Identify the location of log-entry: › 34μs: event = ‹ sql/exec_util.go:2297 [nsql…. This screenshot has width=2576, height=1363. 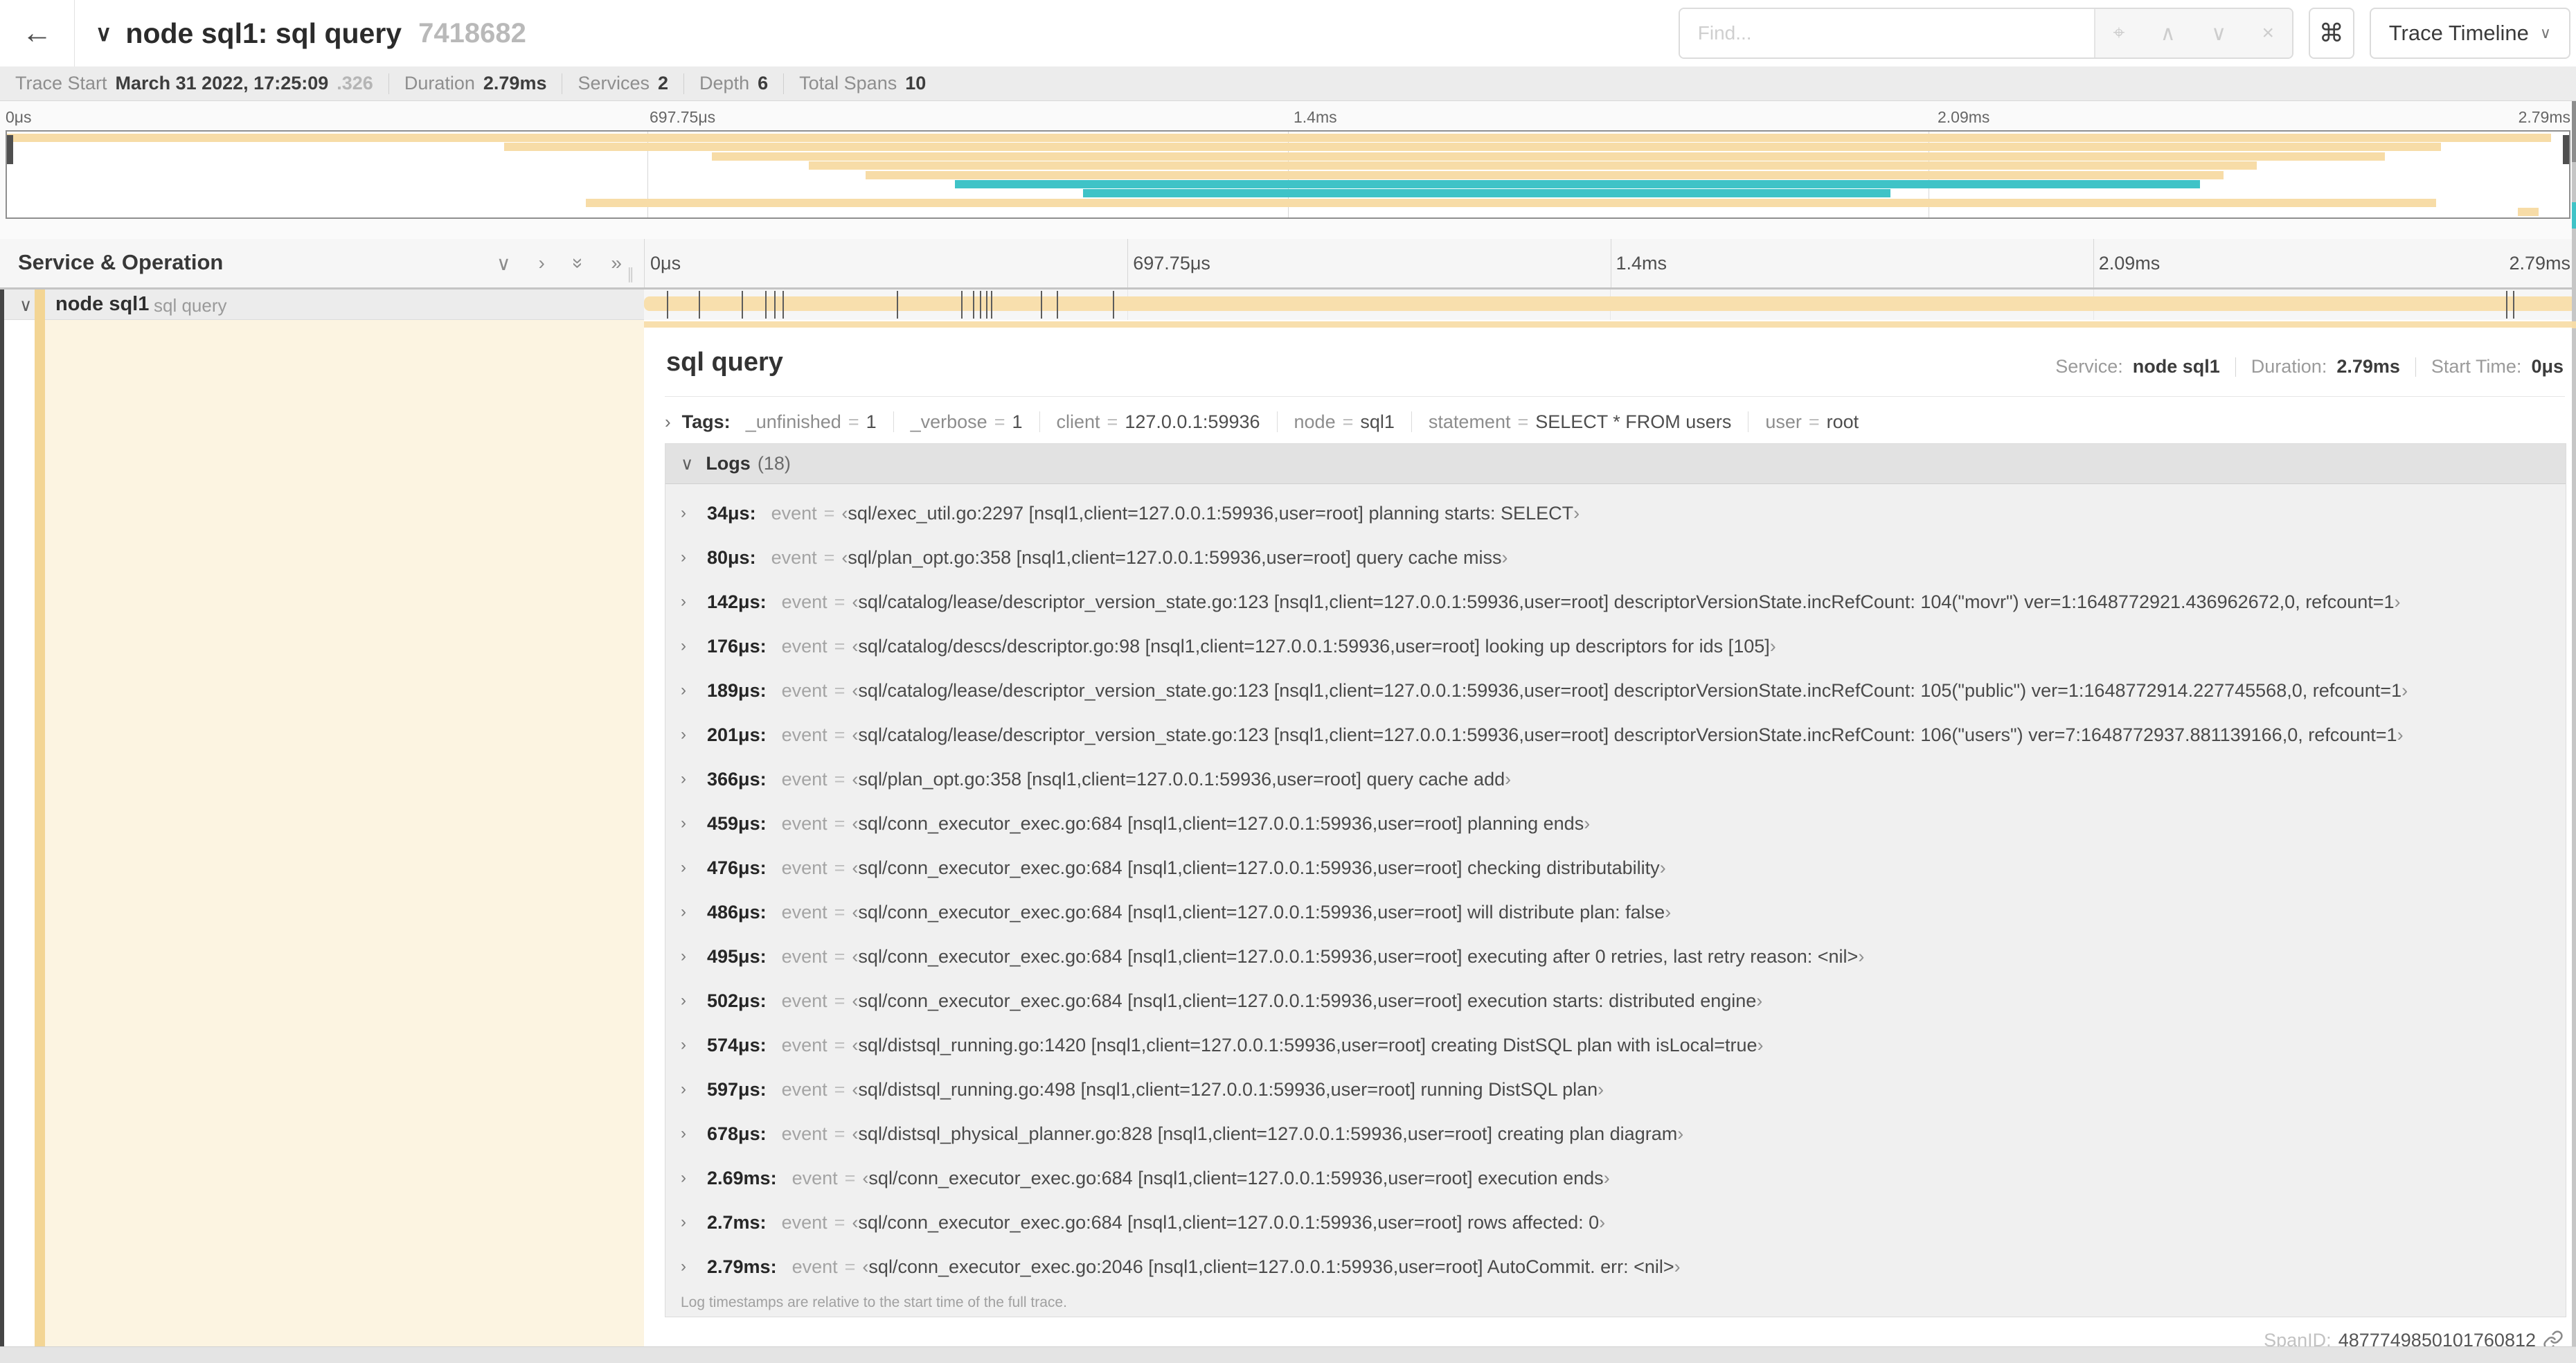
(1615, 513).